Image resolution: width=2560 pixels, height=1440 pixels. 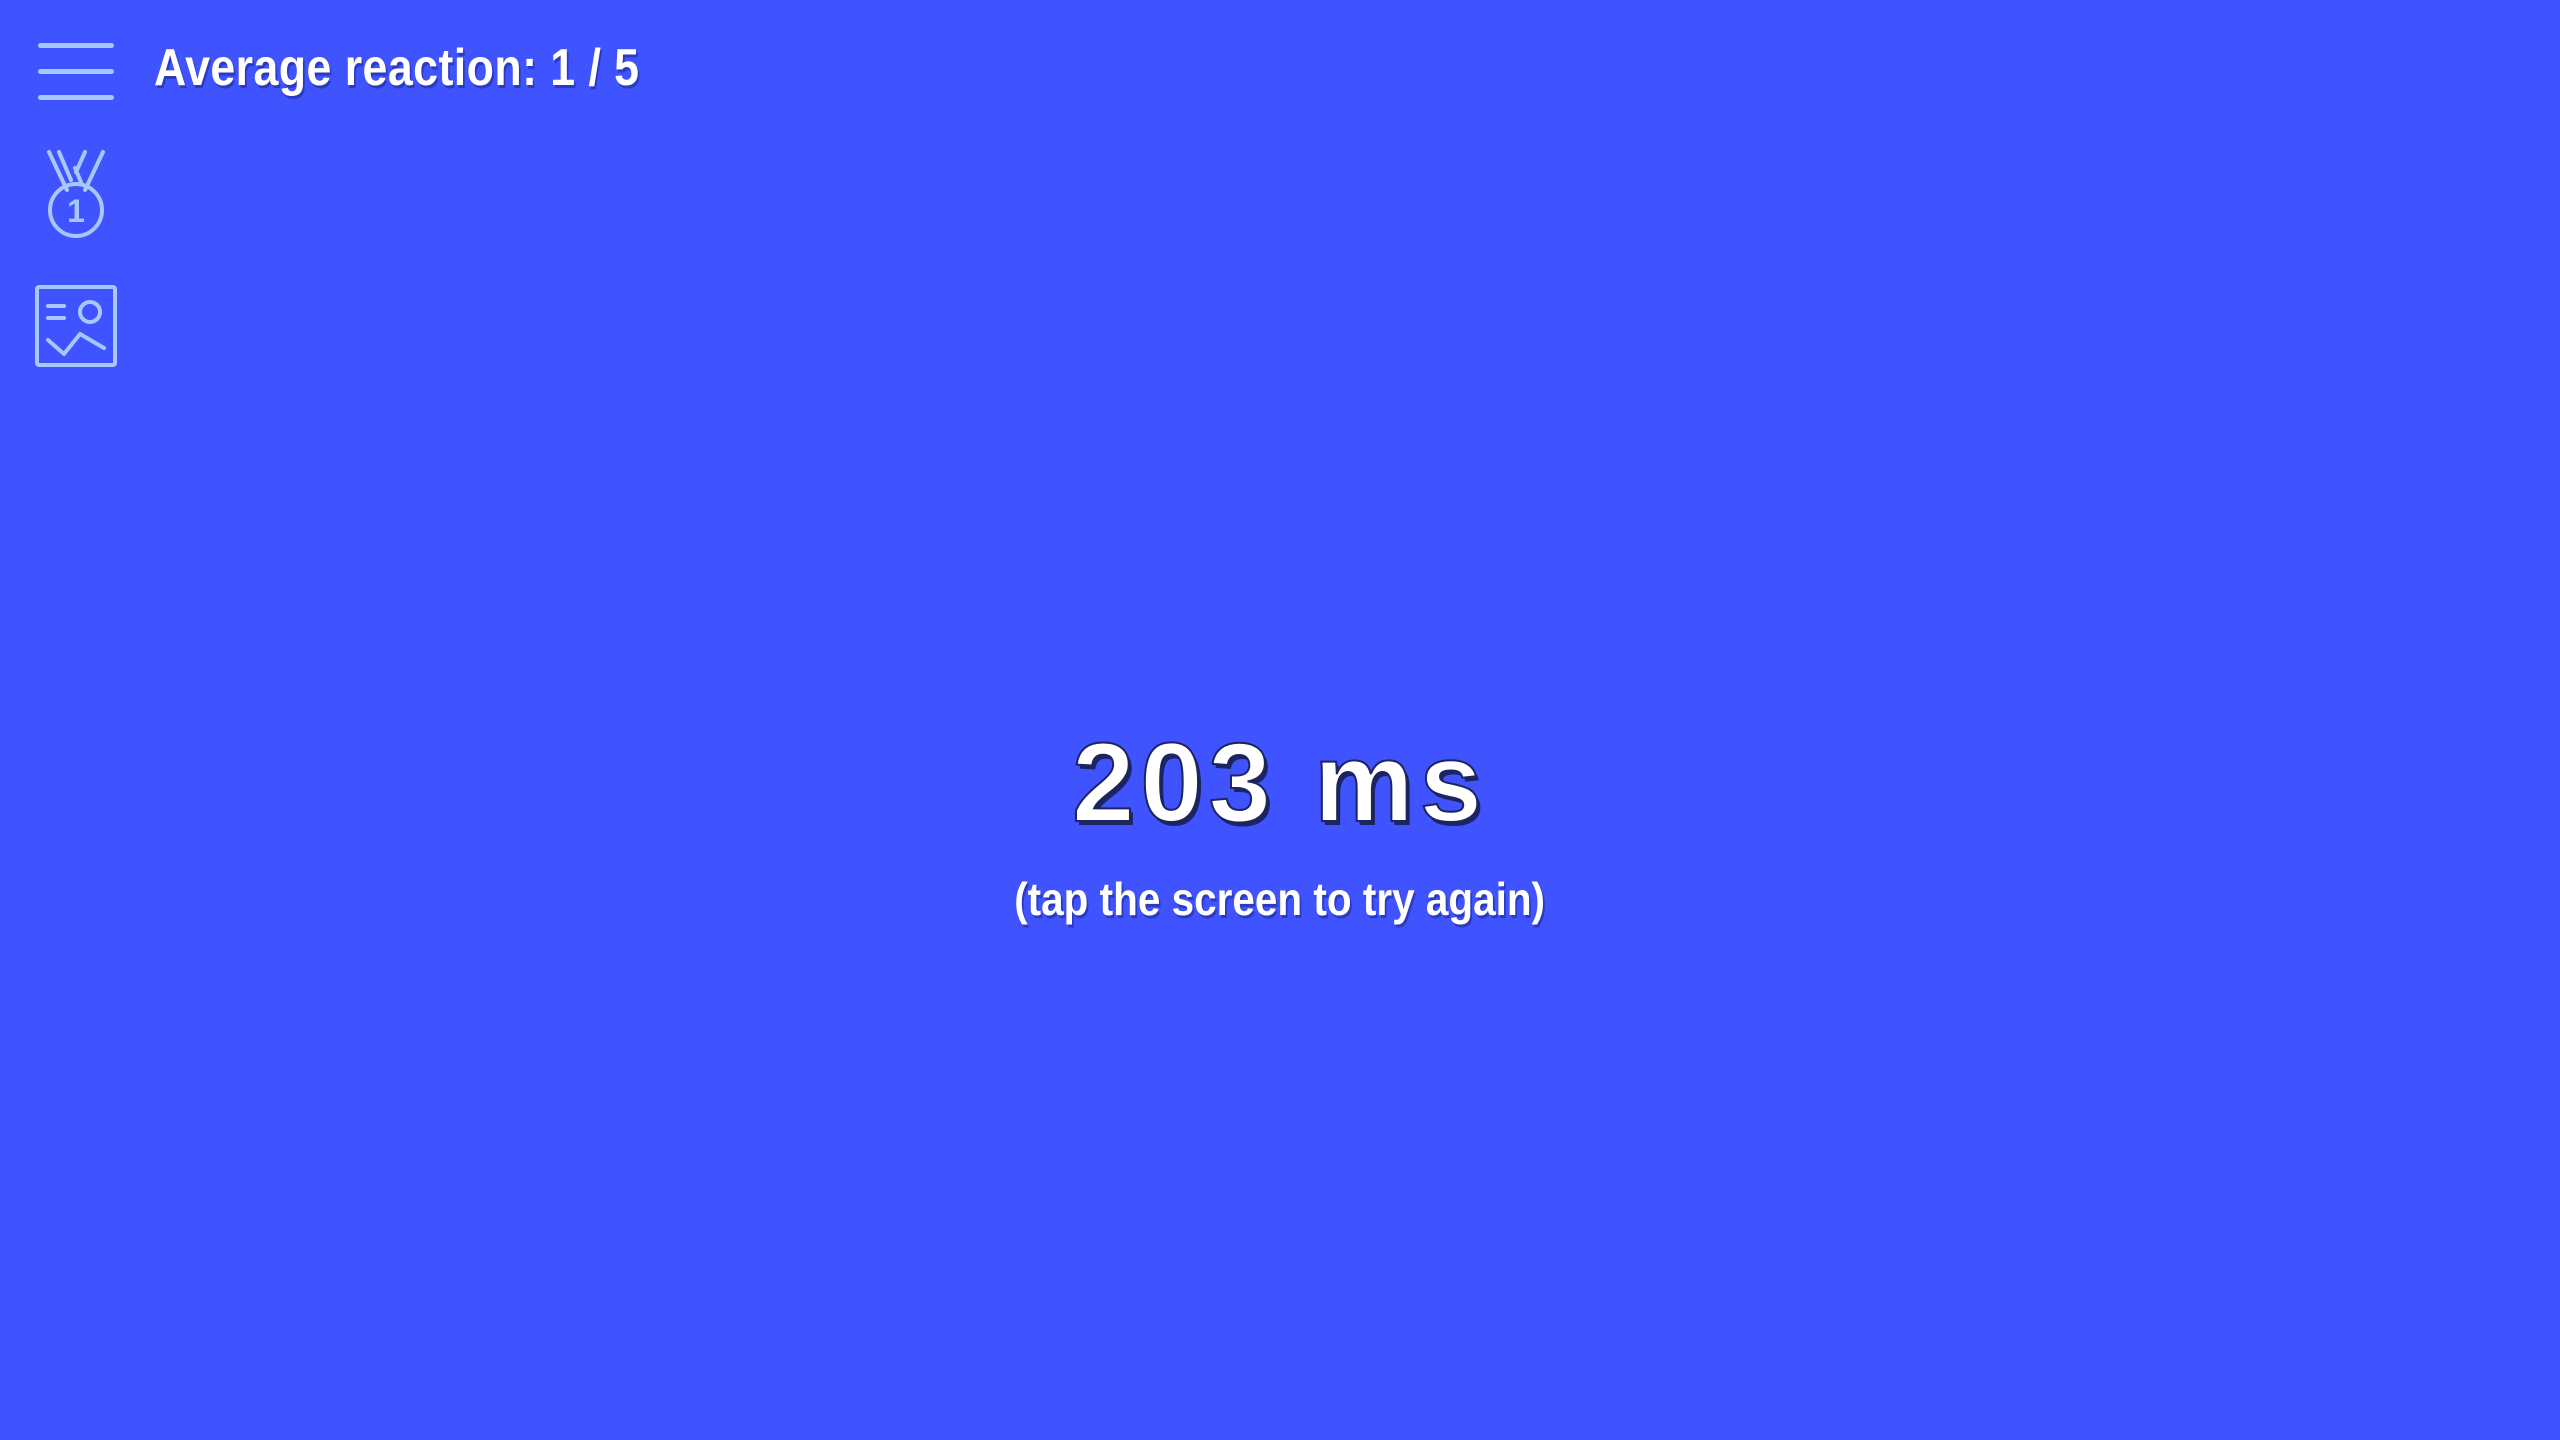 I want to click on medal-icon: 1, so click(x=76, y=194).